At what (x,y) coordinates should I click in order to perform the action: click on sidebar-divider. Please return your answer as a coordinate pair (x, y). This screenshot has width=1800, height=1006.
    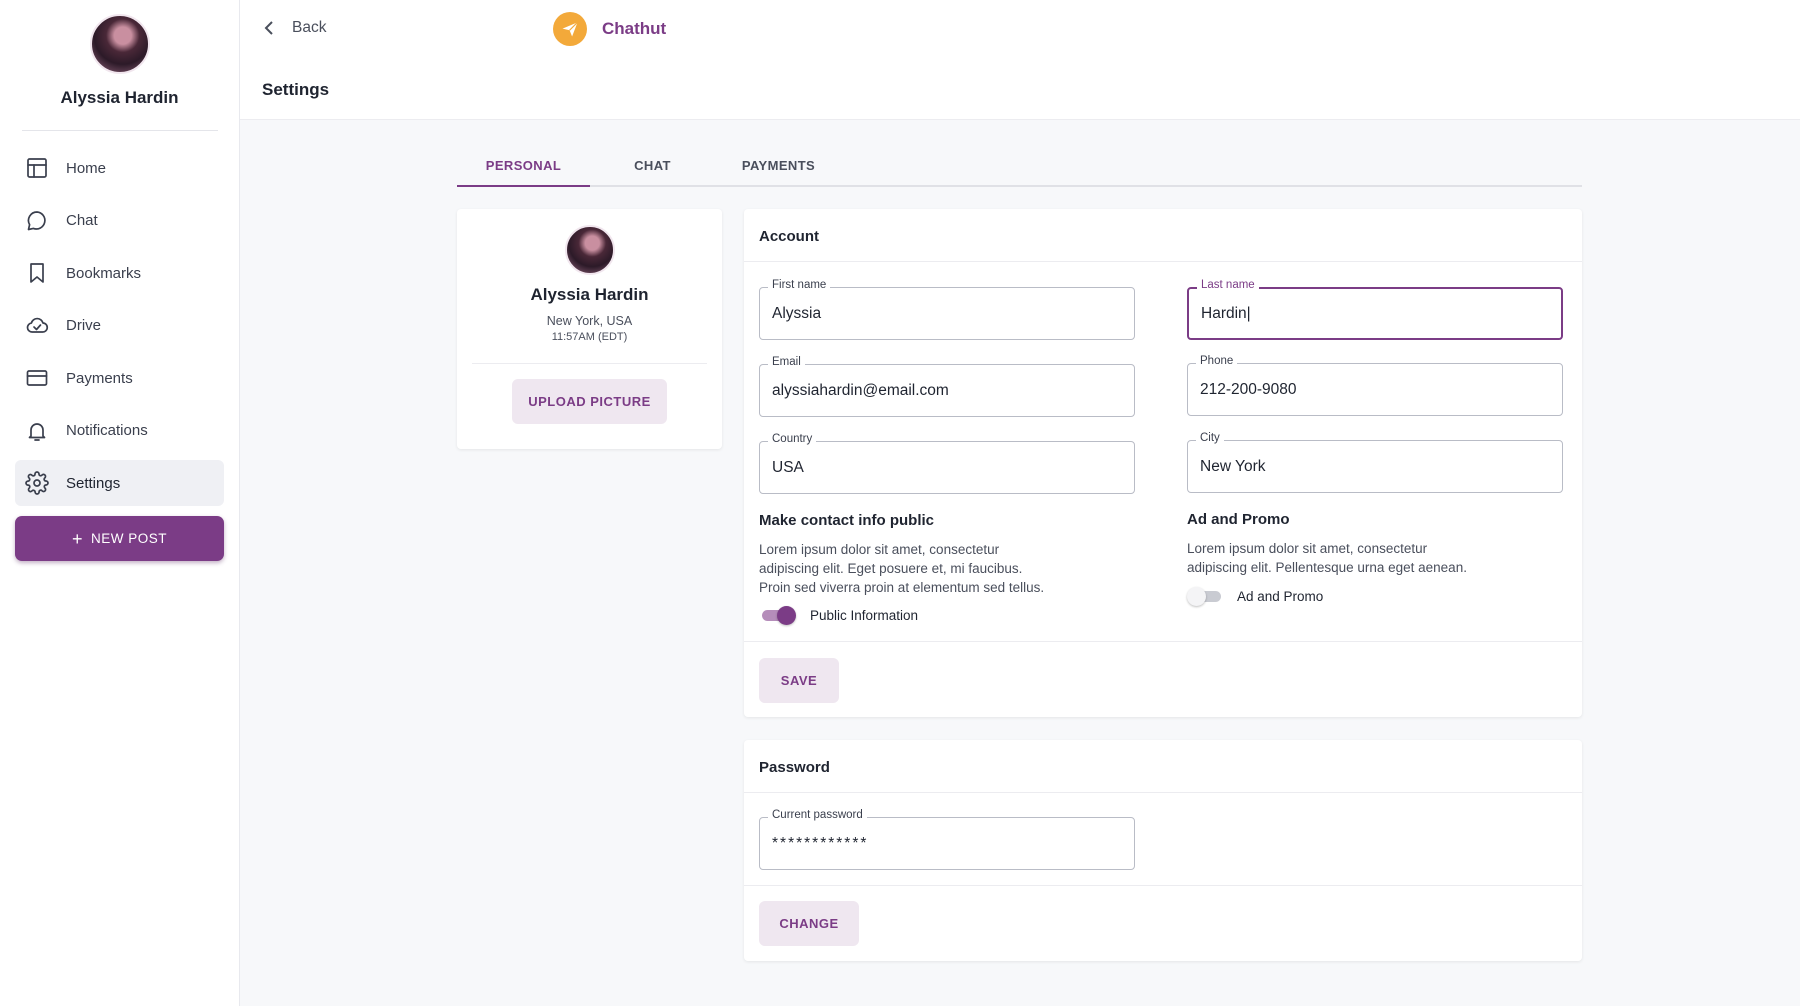
    Looking at the image, I should click on (119, 130).